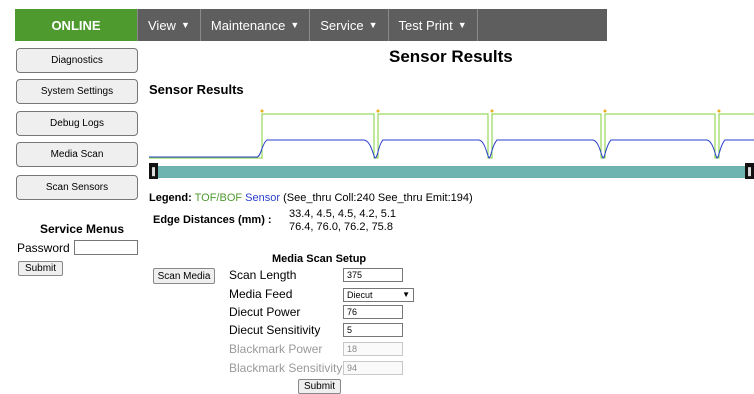 The width and height of the screenshot is (754, 394). I want to click on edge-distances-label: Edge Distances (mm) :, so click(212, 220).